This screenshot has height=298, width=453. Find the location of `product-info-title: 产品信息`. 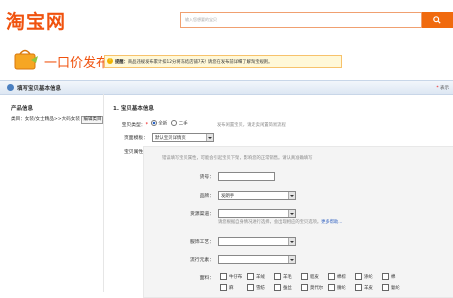

product-info-title: 产品信息 is located at coordinates (22, 109).